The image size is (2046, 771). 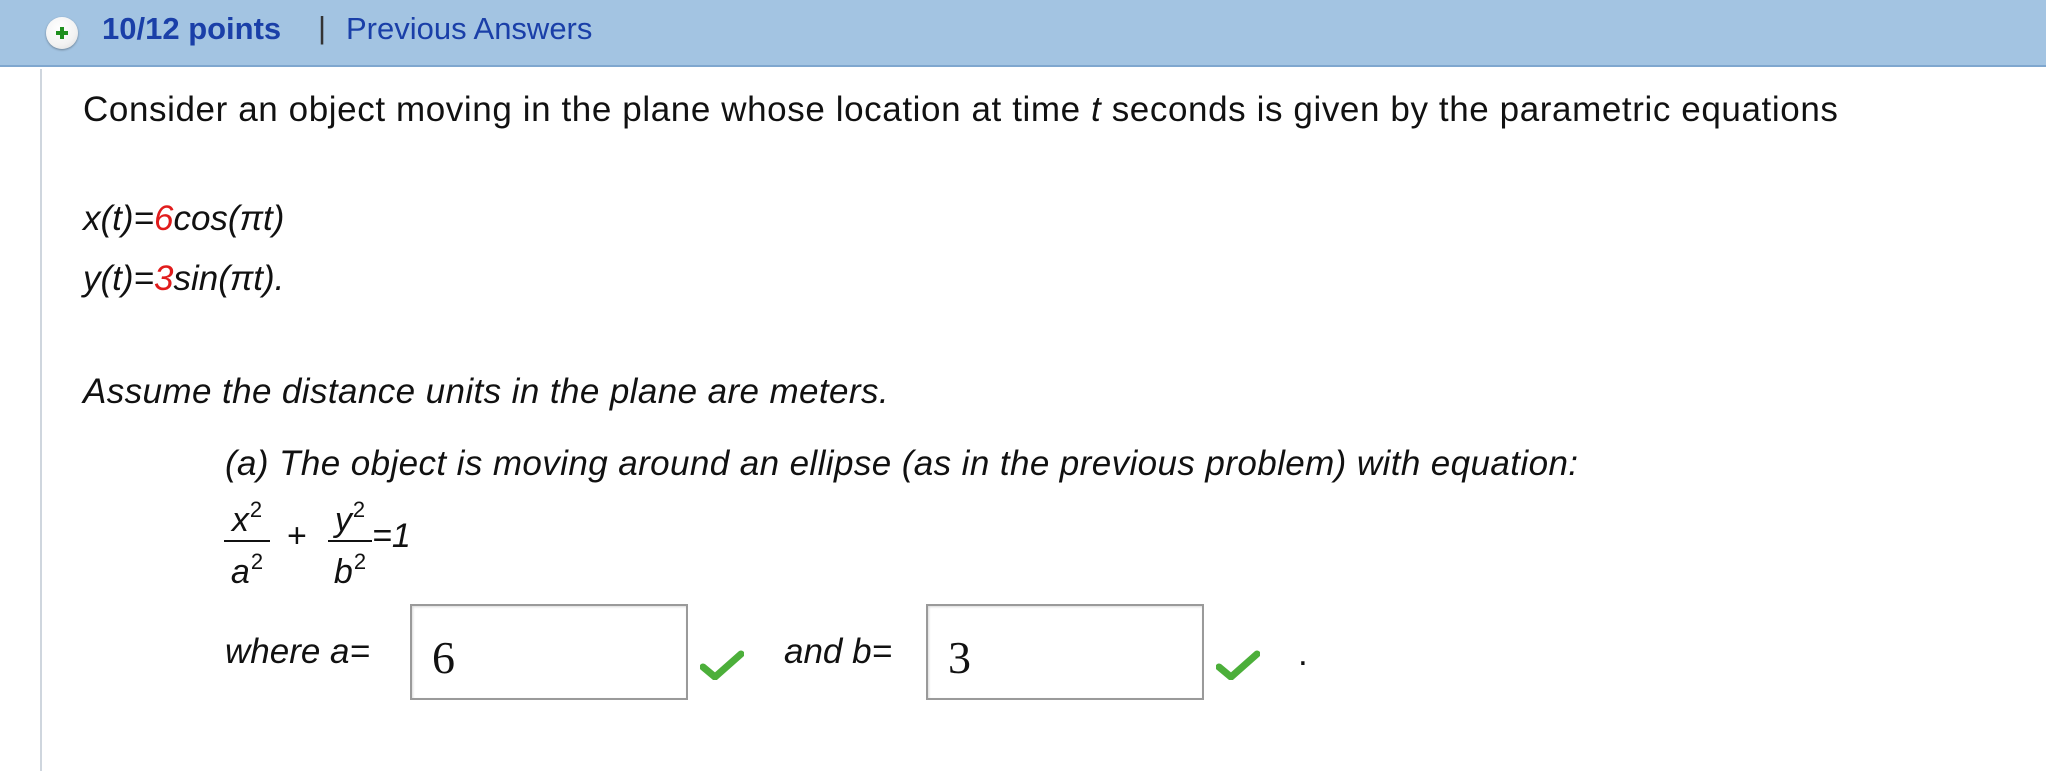 What do you see at coordinates (350, 570) in the screenshot?
I see `fraction-y-denominator: b2` at bounding box center [350, 570].